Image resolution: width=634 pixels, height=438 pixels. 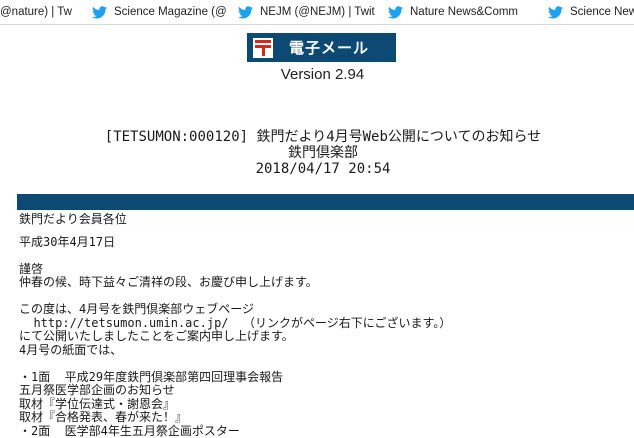 I want to click on message-sender: 鉄門倶楽部, so click(x=317, y=153).